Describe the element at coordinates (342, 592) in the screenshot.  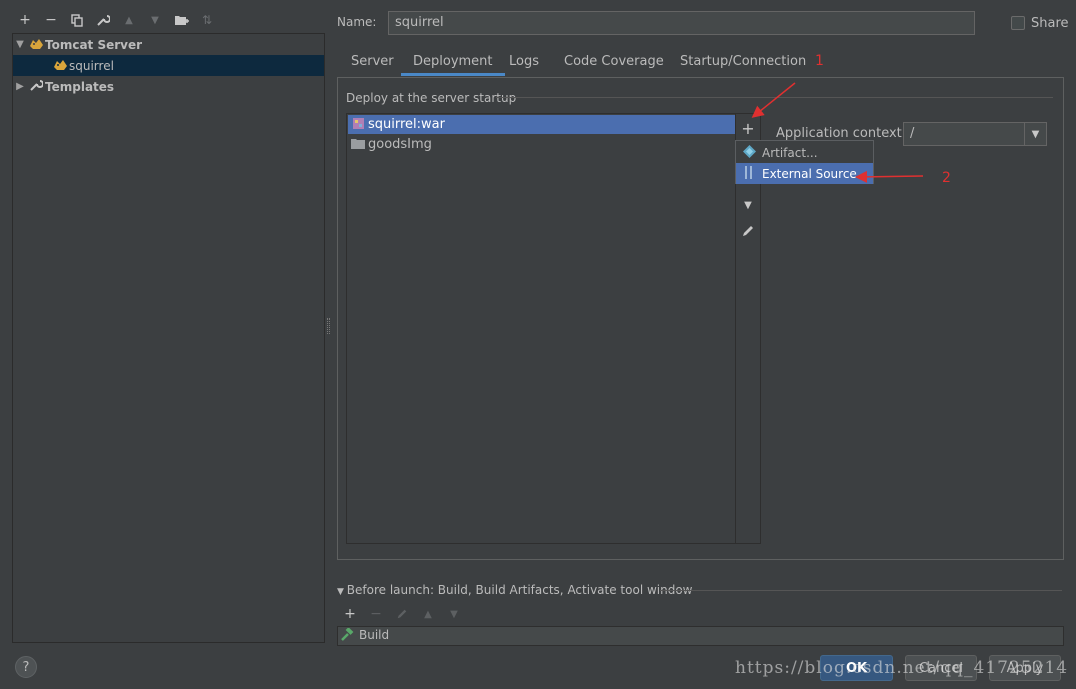
I see `collapse-arrow-icon: ▼` at that location.